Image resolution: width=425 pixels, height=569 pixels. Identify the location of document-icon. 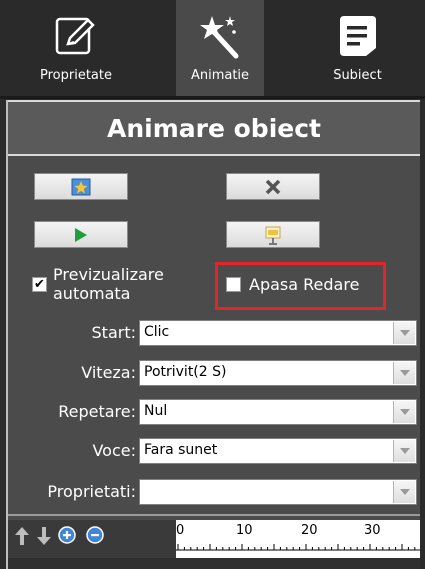
(358, 36).